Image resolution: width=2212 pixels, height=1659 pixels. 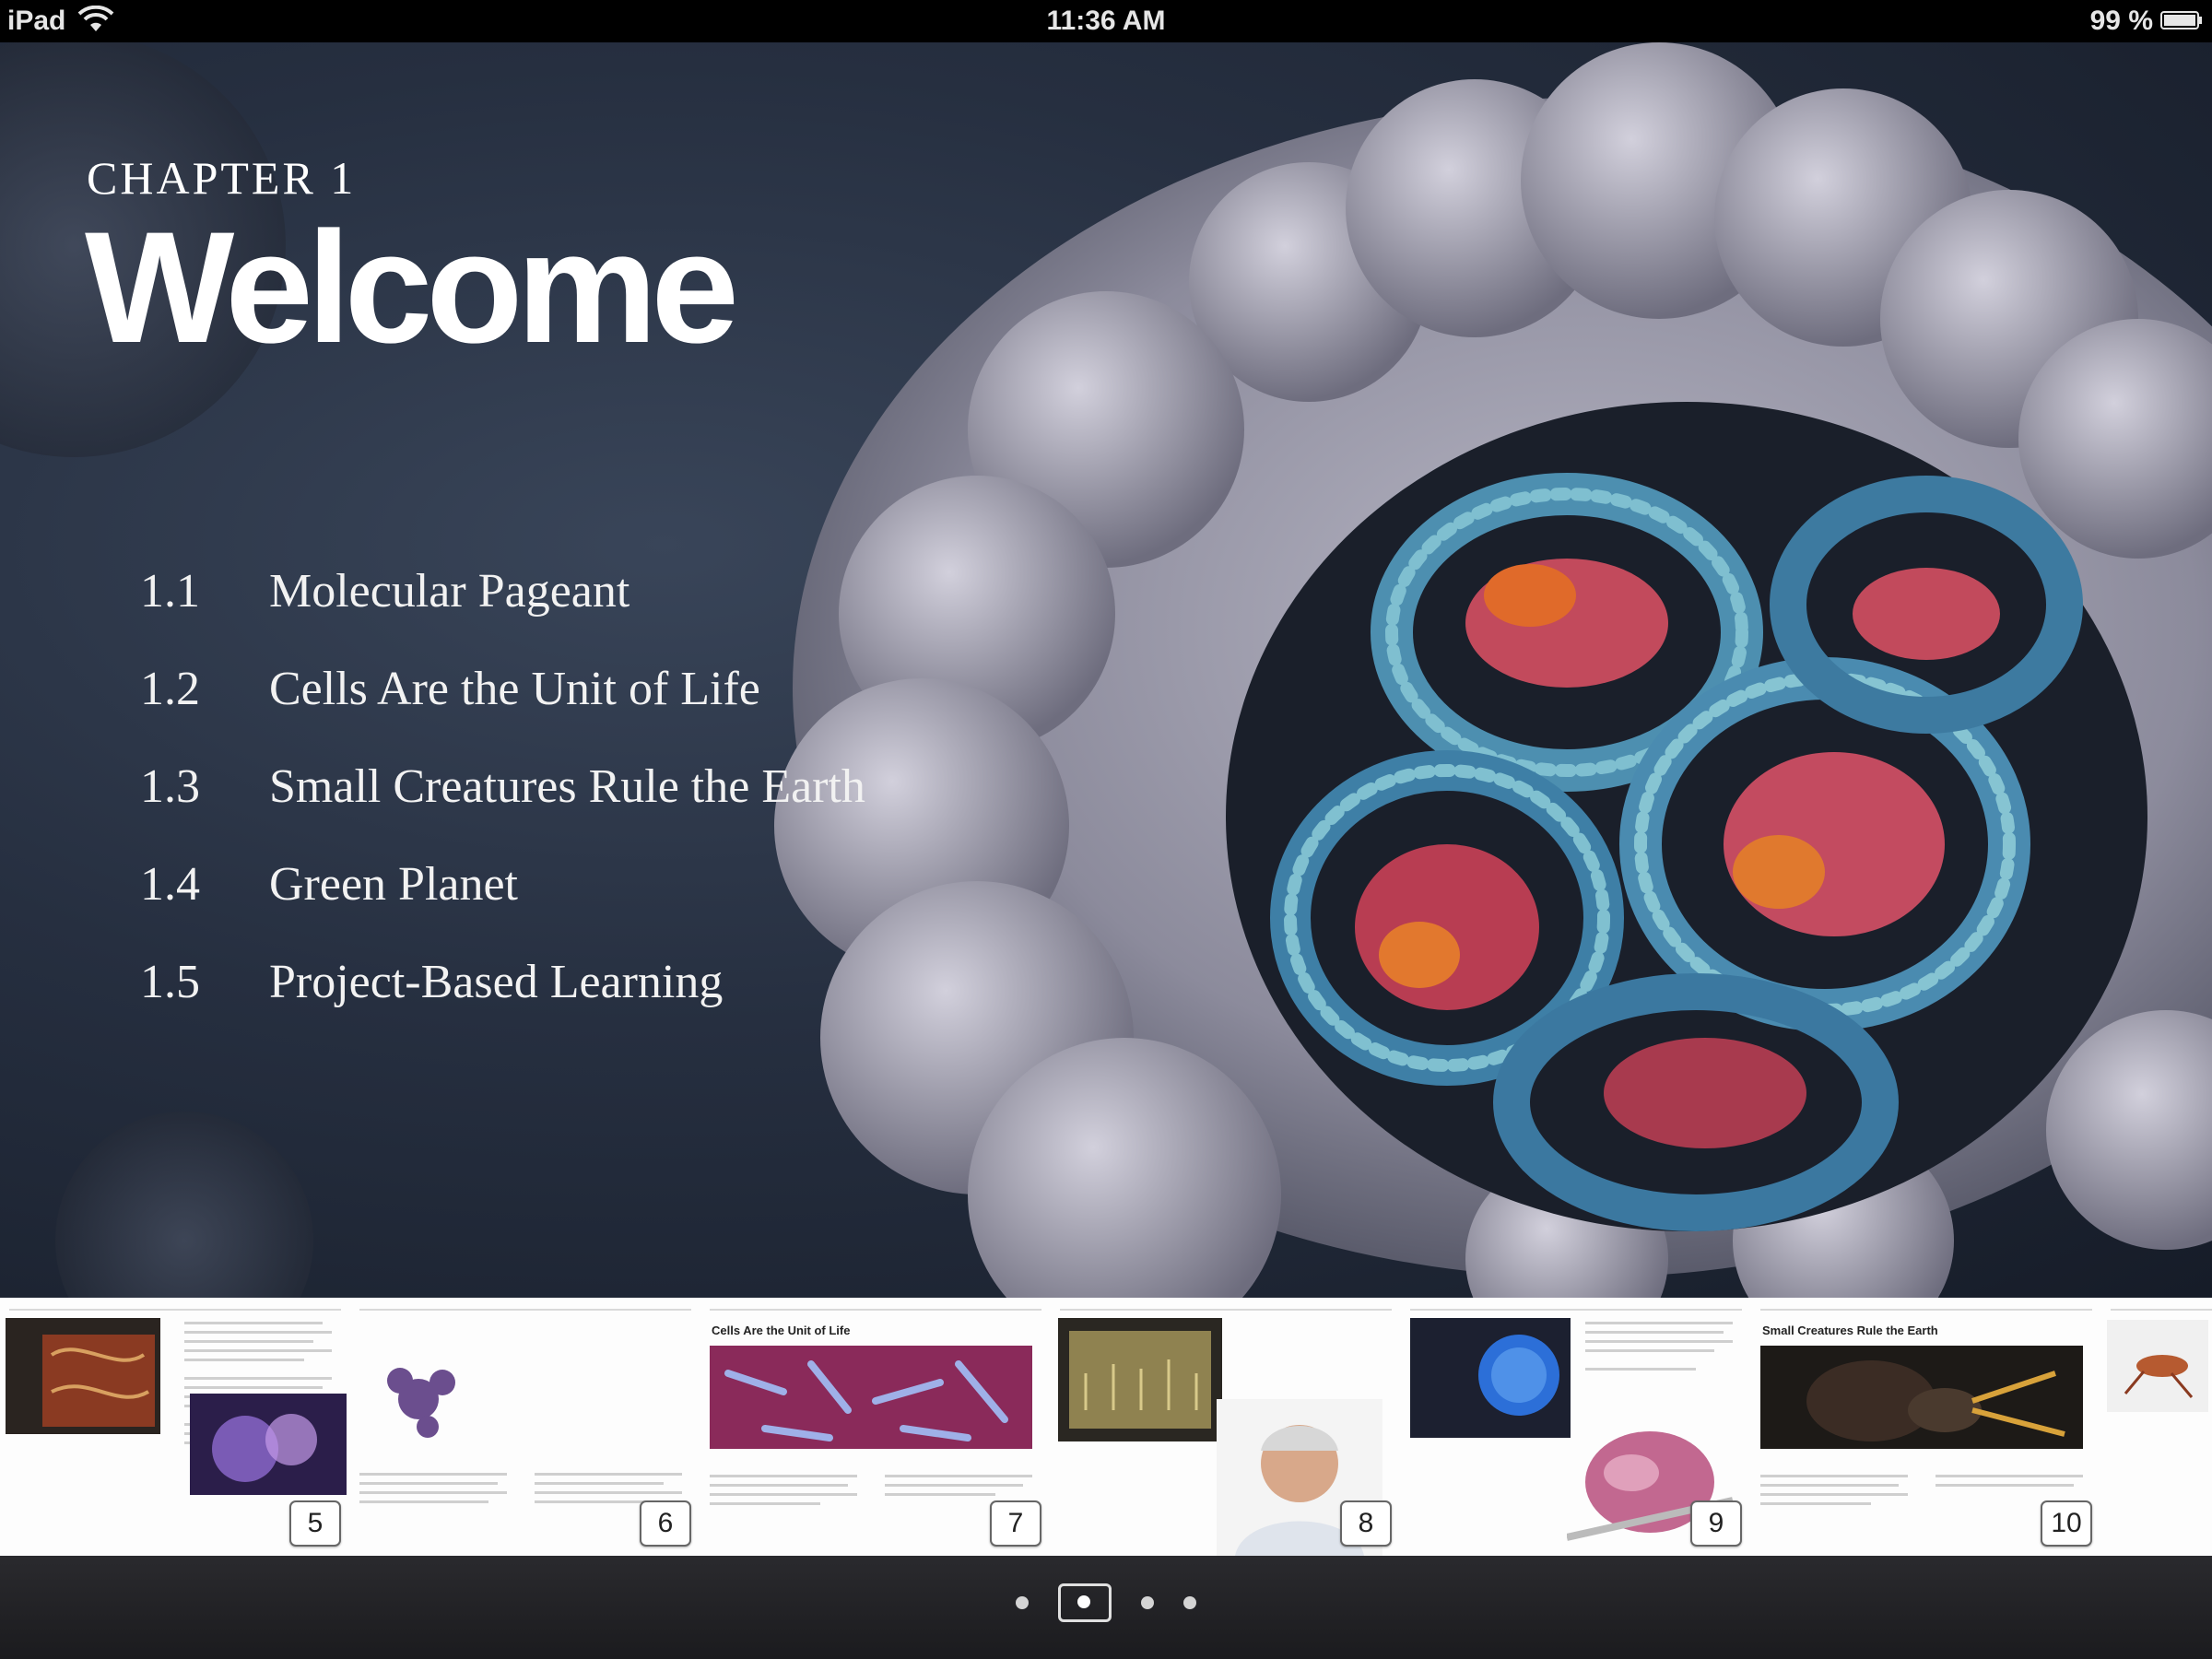 I want to click on toc-title: Molecular Pageant, so click(x=449, y=591).